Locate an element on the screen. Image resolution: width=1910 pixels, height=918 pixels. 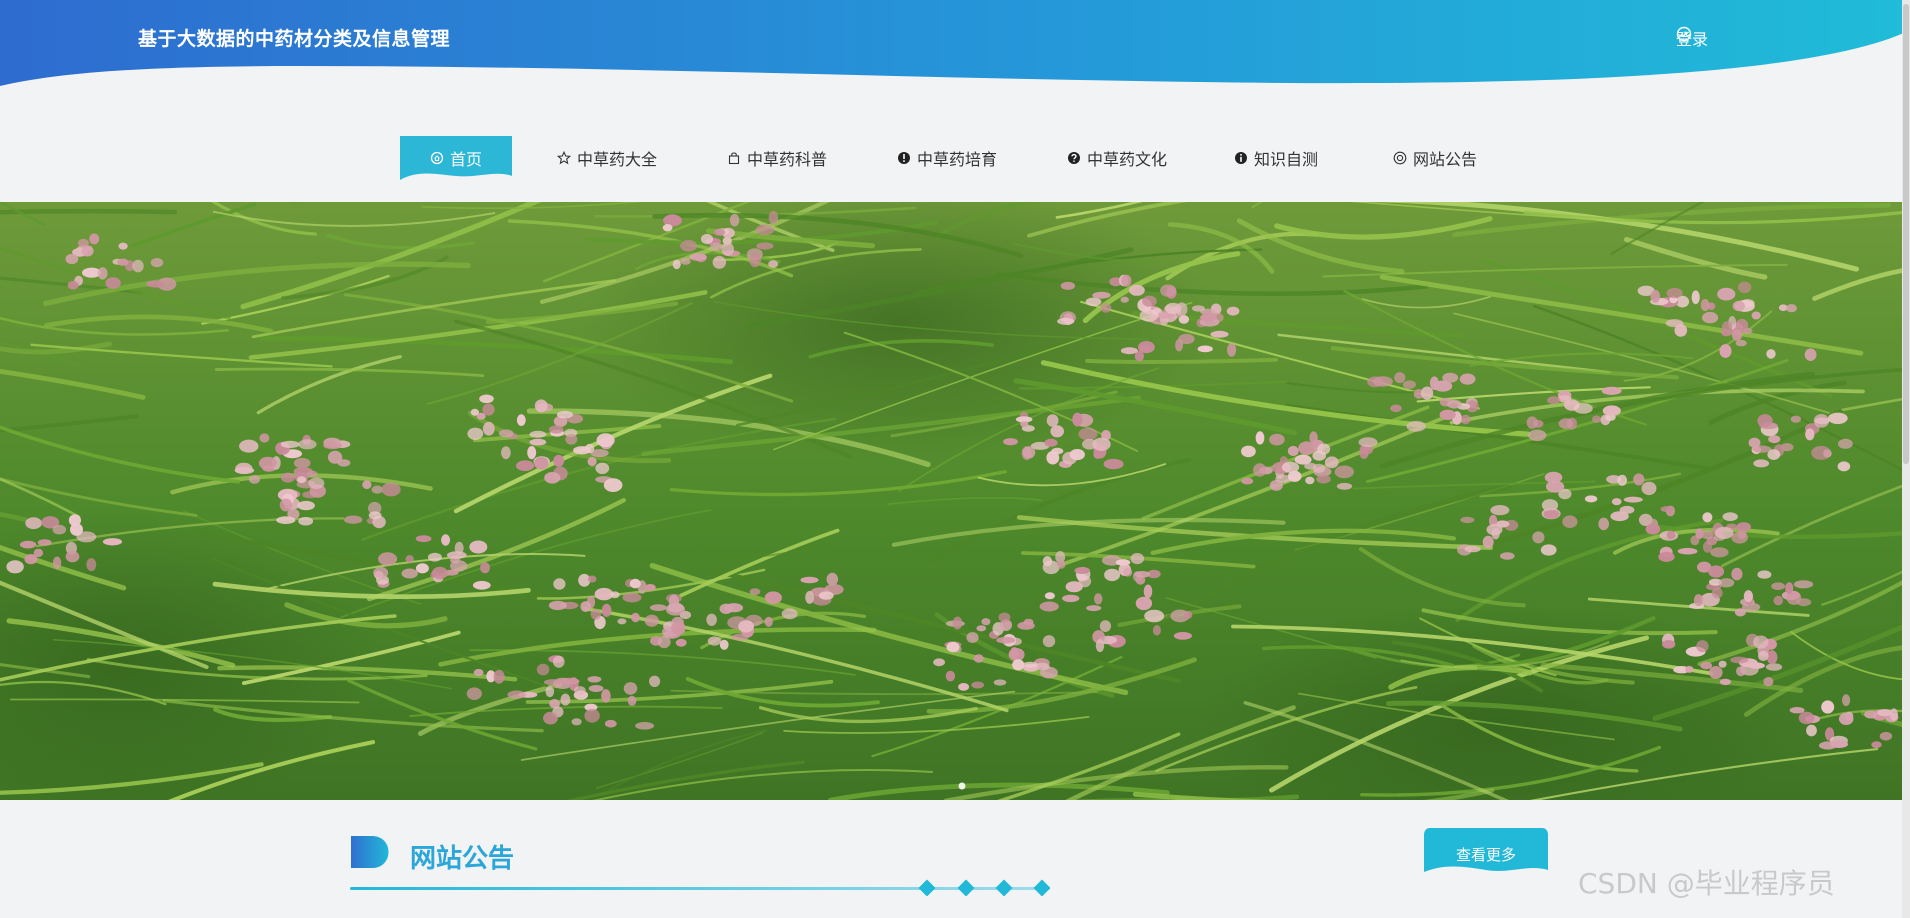
nav-item-herb-culture: 中草药文化 is located at coordinates (1117, 158).